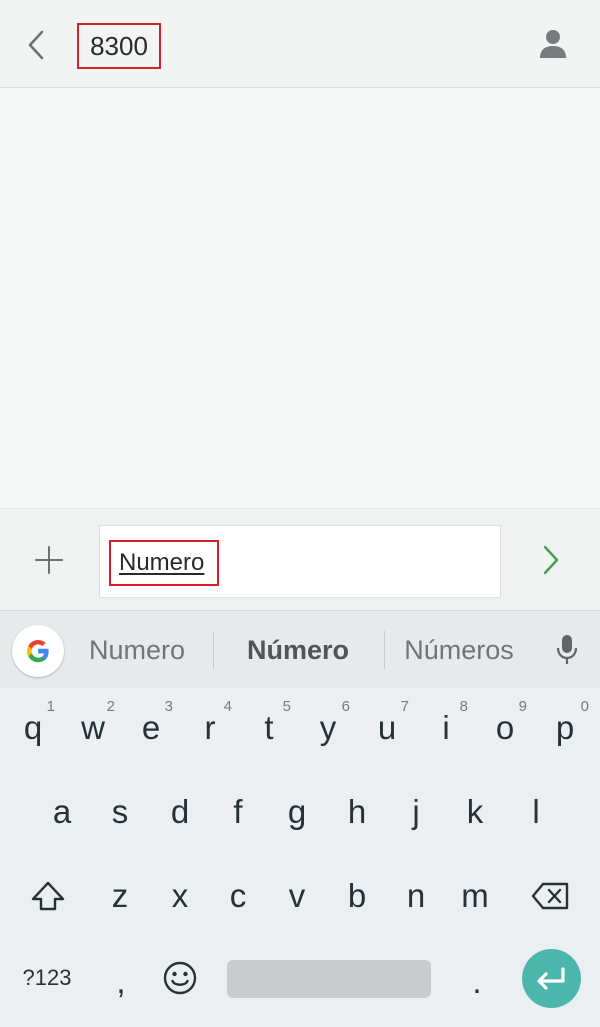 This screenshot has height=1027, width=600. What do you see at coordinates (120, 896) in the screenshot?
I see `key-z: z` at bounding box center [120, 896].